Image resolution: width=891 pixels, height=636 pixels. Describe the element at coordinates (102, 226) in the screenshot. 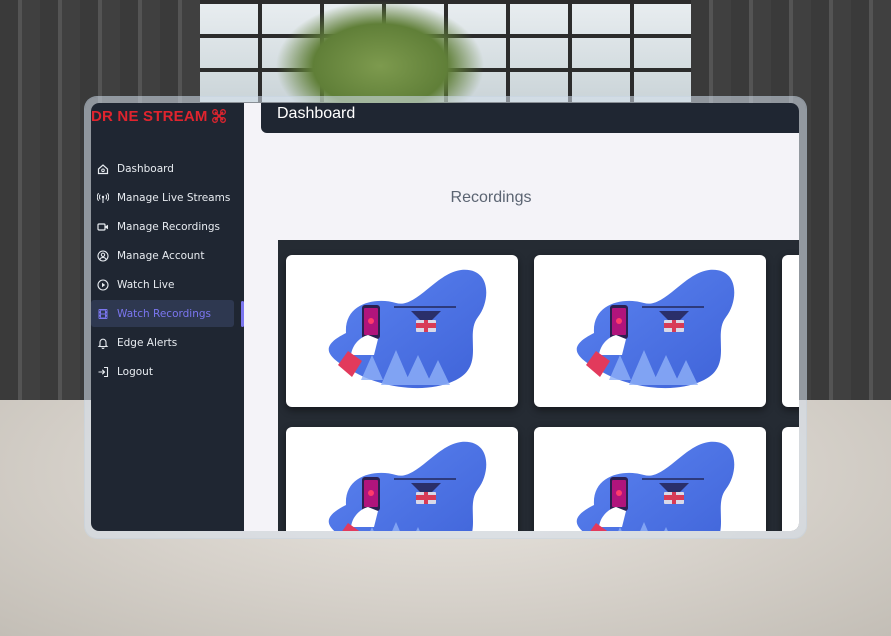

I see `video-camera-icon` at that location.